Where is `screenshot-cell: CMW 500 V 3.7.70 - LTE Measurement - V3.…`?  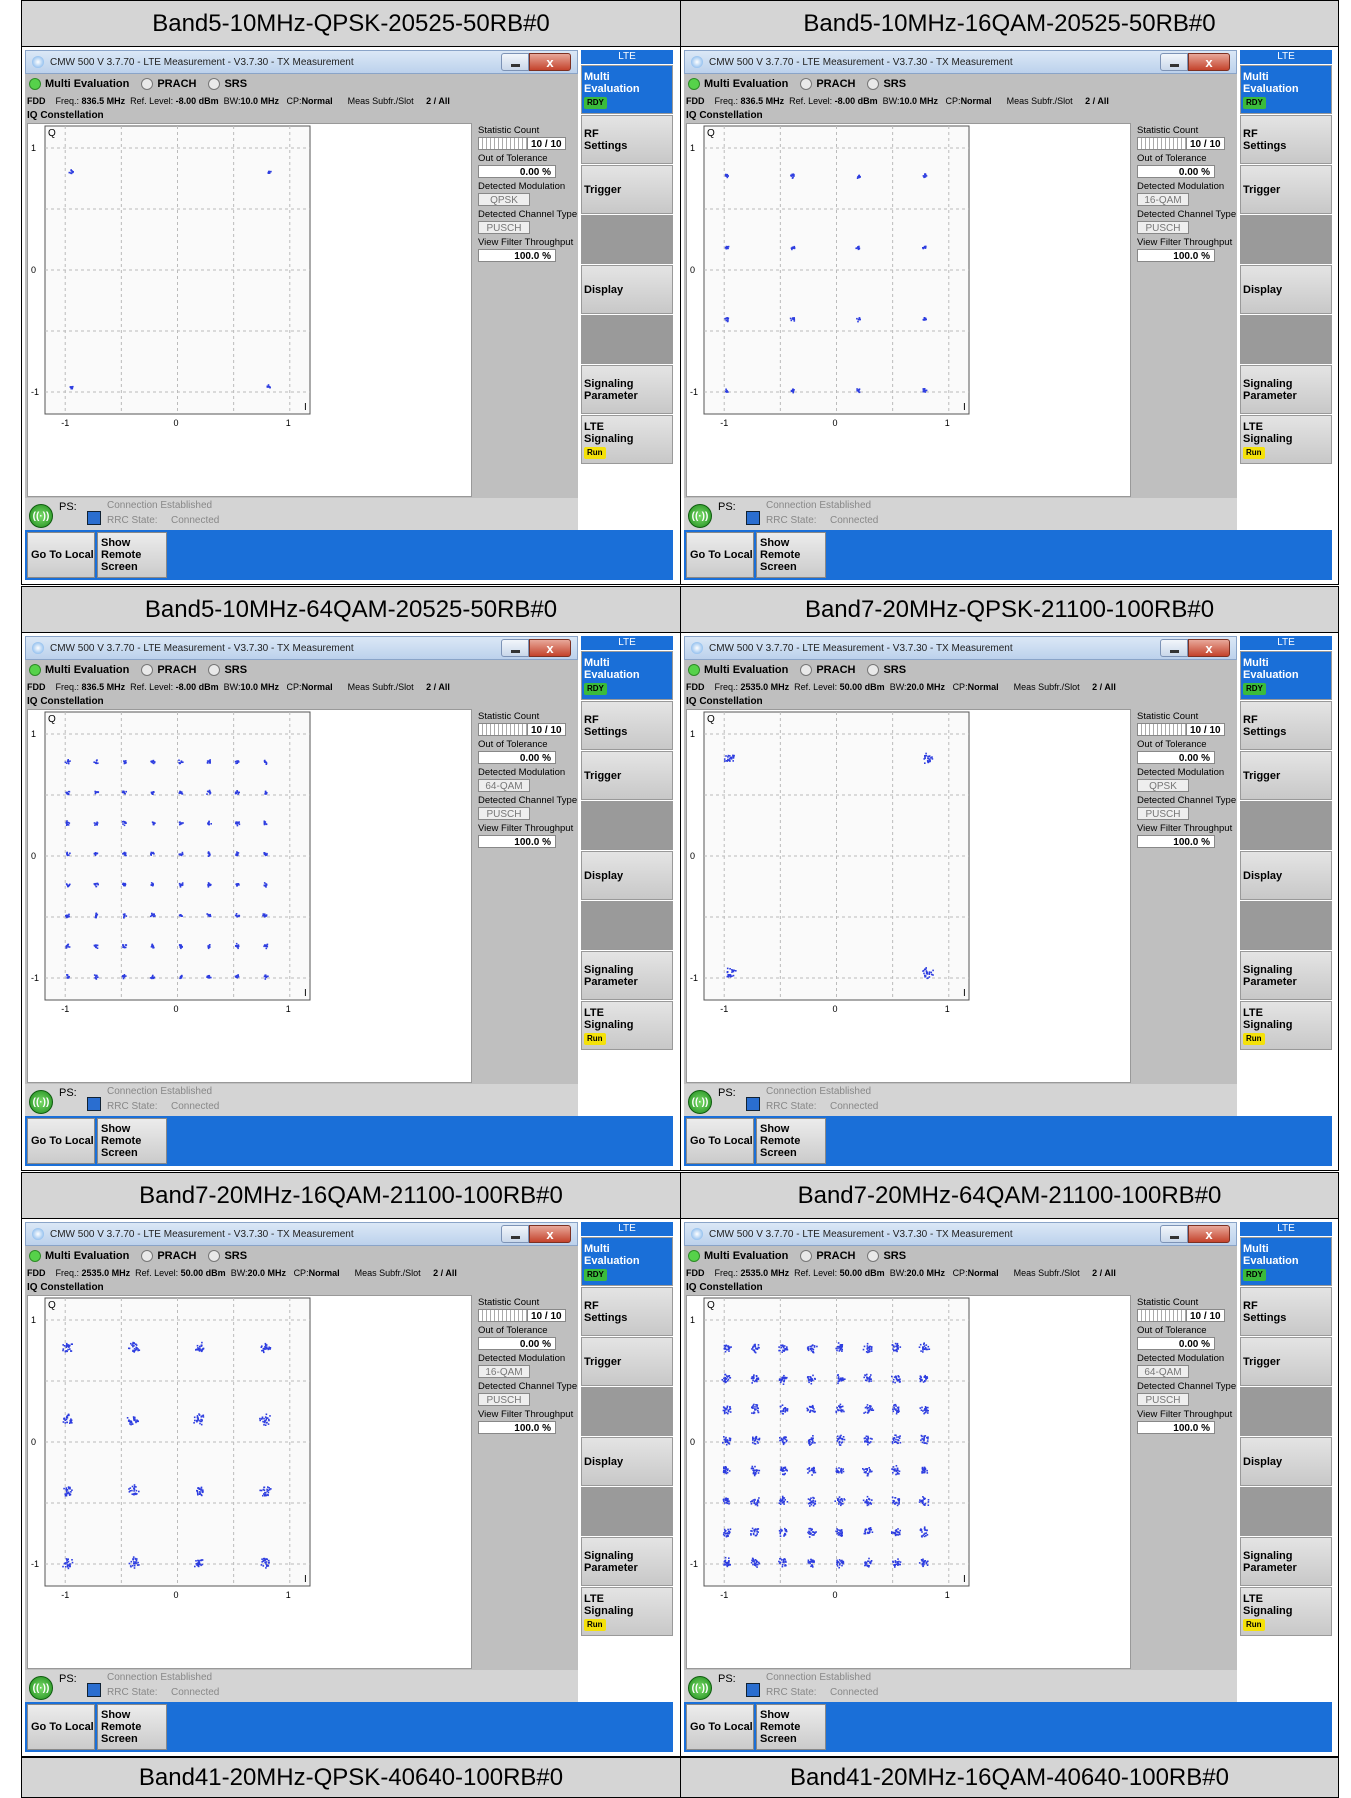
screenshot-cell: CMW 500 V 3.7.70 - LTE Measurement - V3.… is located at coordinates (1009, 315).